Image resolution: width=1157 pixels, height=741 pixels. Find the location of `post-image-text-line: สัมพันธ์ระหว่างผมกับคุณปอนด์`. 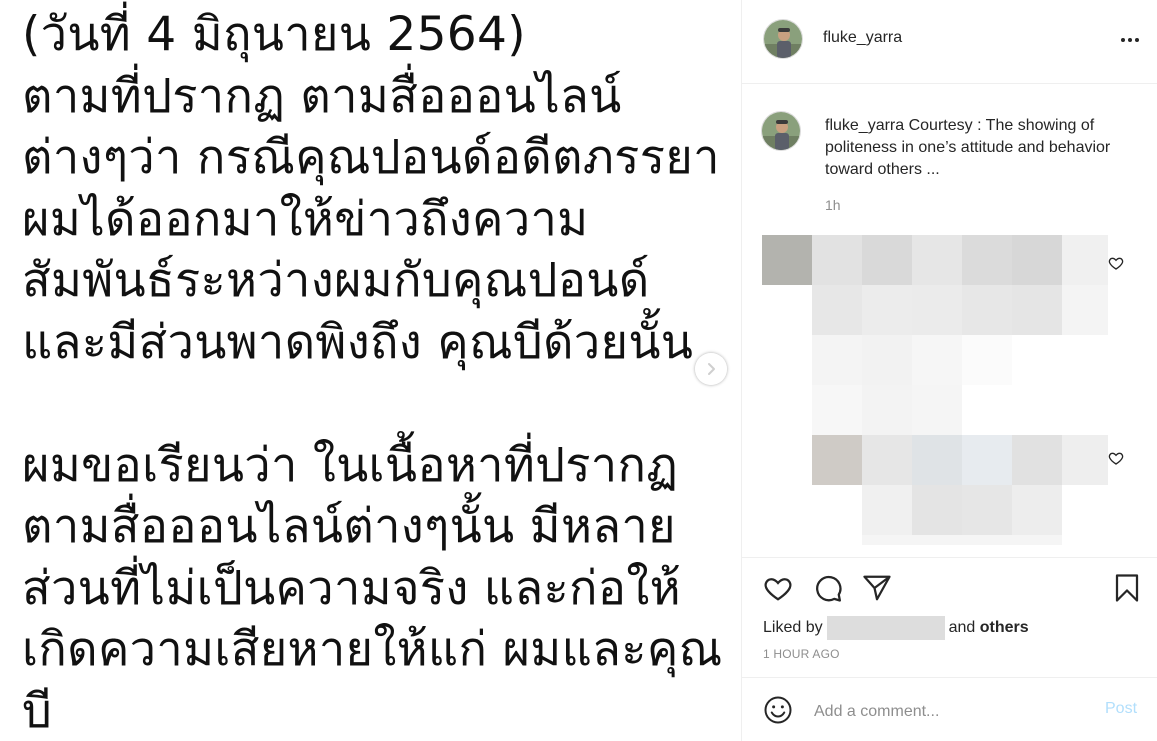

post-image-text-line: สัมพันธ์ระหว่างผมกับคุณปอนด์ is located at coordinates (336, 280).